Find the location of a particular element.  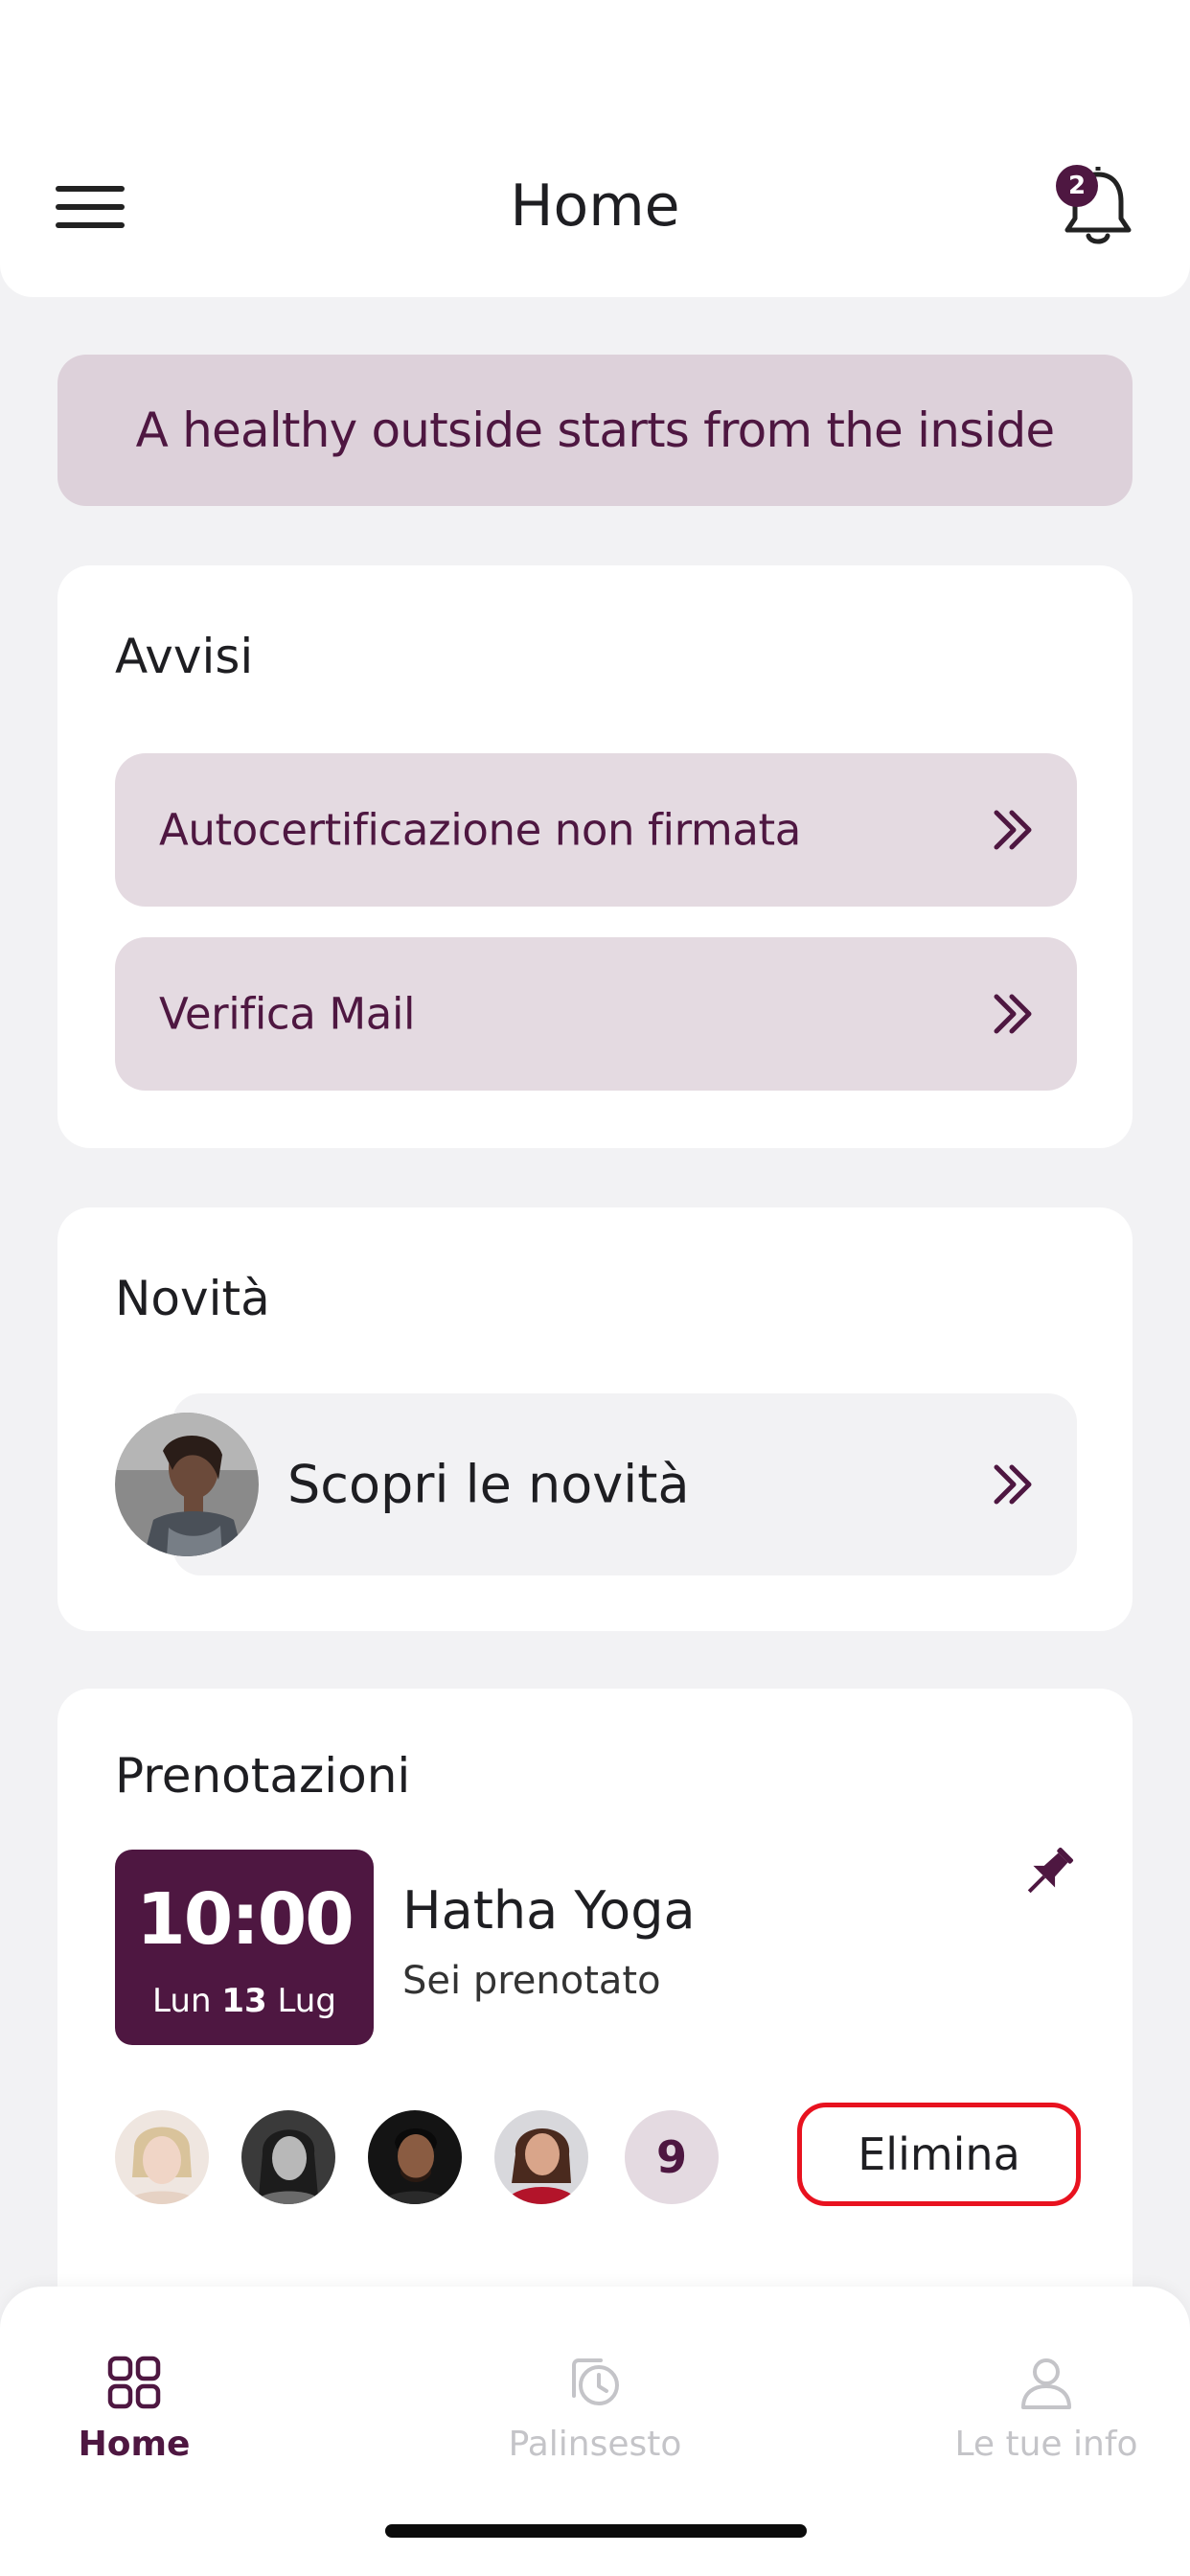

schedule-history-icon is located at coordinates (595, 2381).